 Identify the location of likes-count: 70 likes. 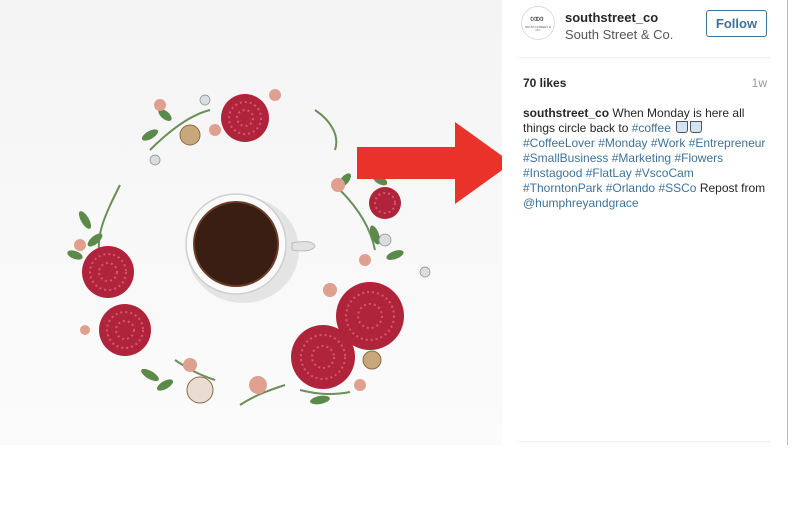
(544, 83).